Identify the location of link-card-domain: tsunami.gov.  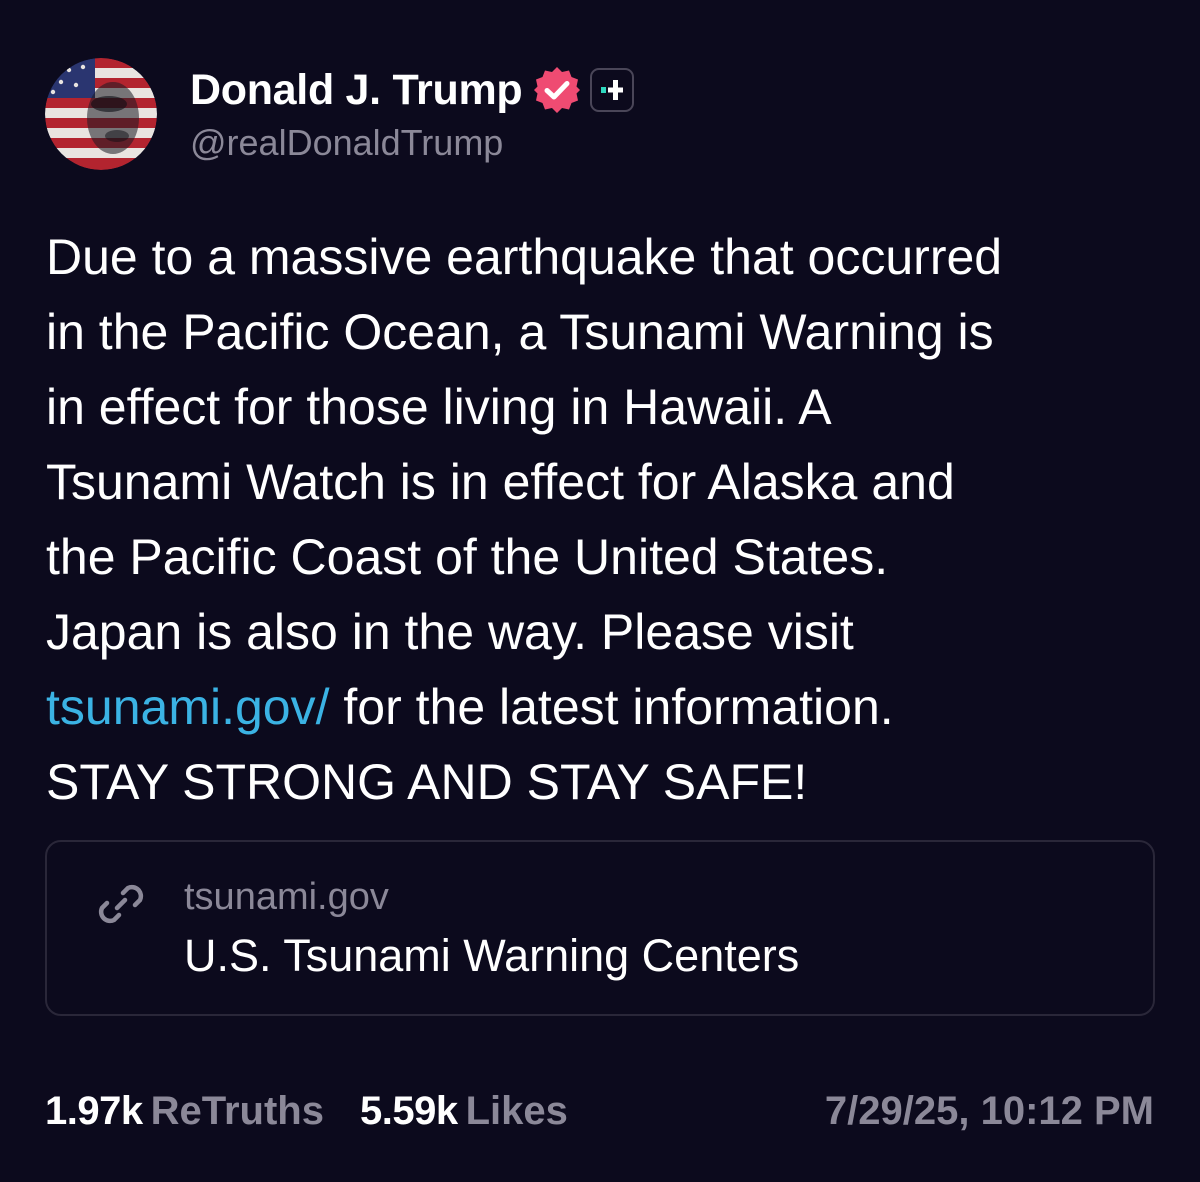
(286, 897).